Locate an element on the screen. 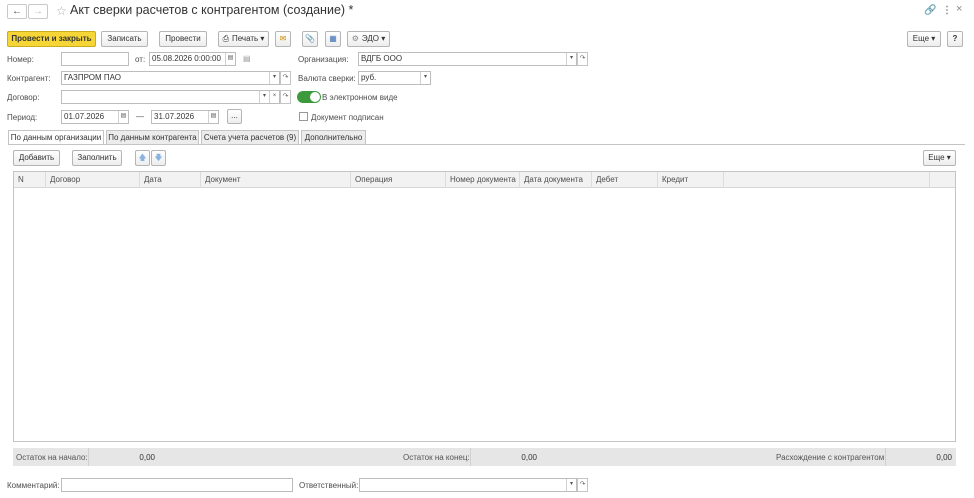  fill-button: Заполнить is located at coordinates (97, 158).